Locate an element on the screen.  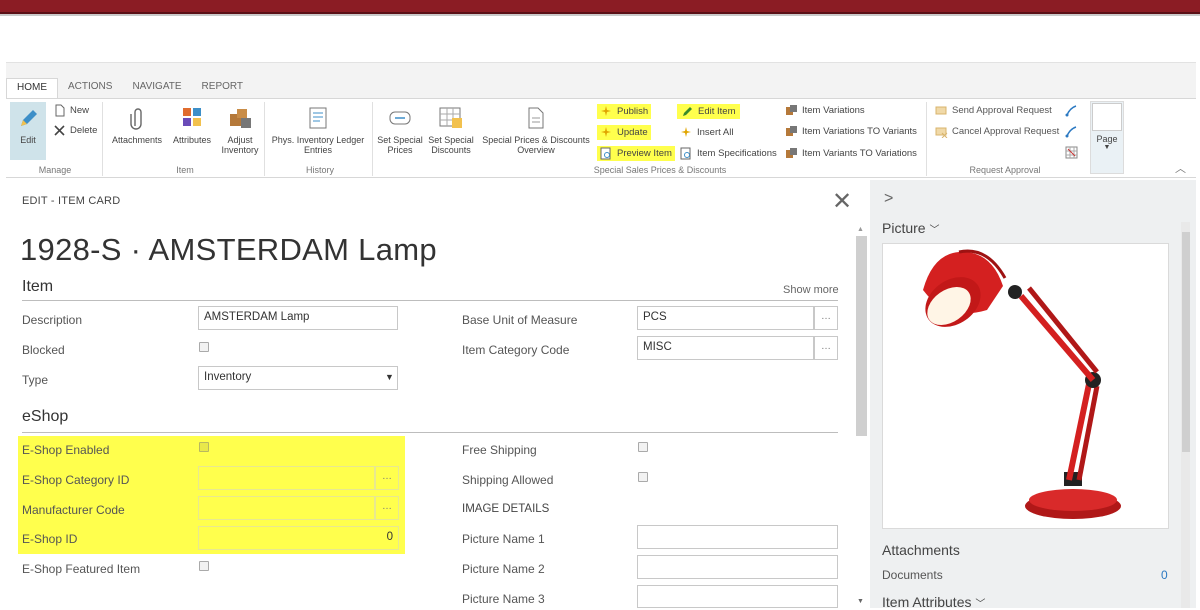
picture-name-3-field is located at coordinates (737, 596).